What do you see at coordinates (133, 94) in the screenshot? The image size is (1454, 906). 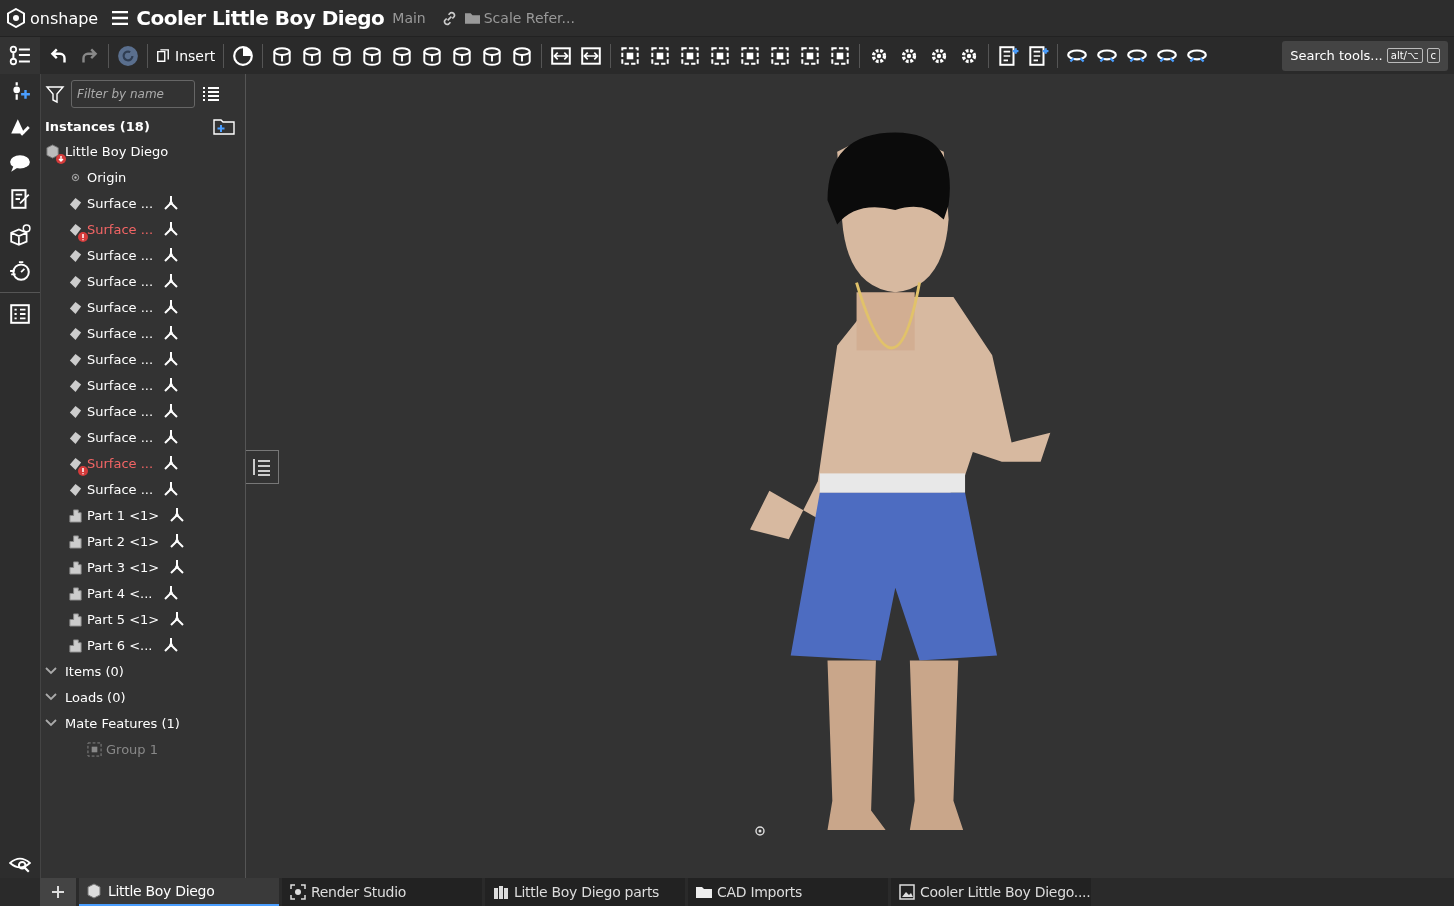 I see `filter-field: Filter by name` at bounding box center [133, 94].